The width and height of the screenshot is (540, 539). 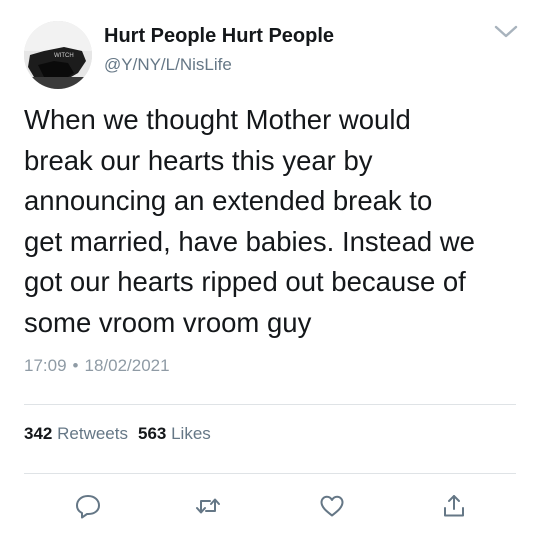 What do you see at coordinates (454, 506) in the screenshot?
I see `share-icon` at bounding box center [454, 506].